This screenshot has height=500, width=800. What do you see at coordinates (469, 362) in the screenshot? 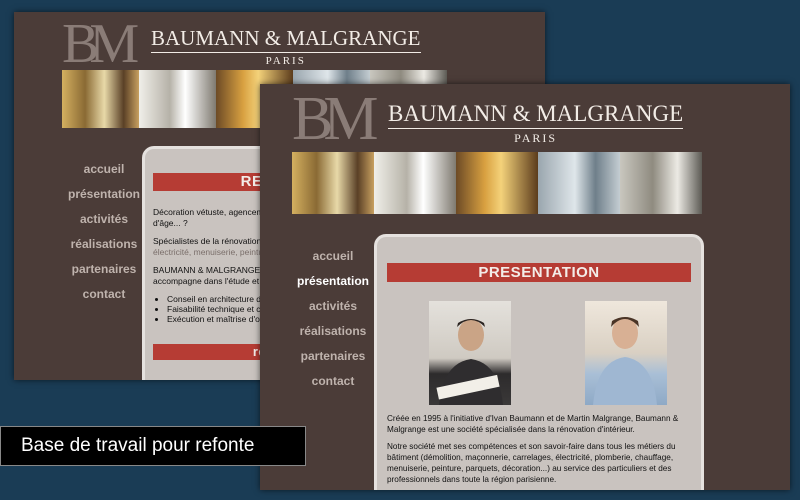
I see `portrait-1-figure` at bounding box center [469, 362].